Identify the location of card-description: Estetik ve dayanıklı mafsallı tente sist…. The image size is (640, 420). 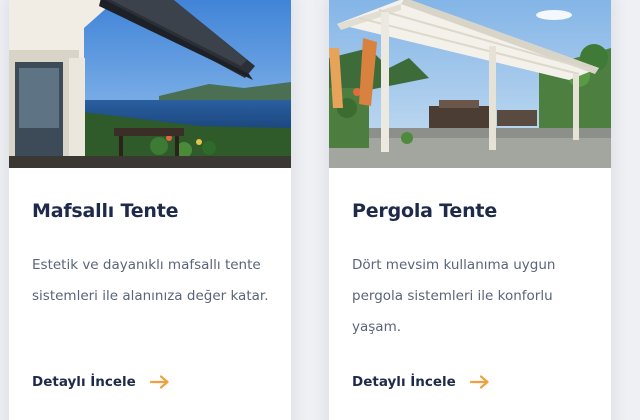
(150, 280).